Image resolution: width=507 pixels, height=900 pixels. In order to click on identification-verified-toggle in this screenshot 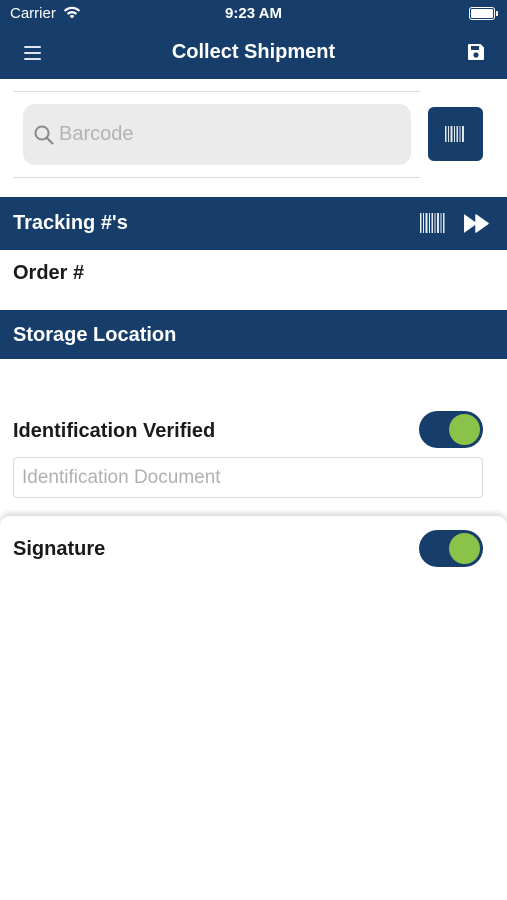, I will do `click(451, 429)`.